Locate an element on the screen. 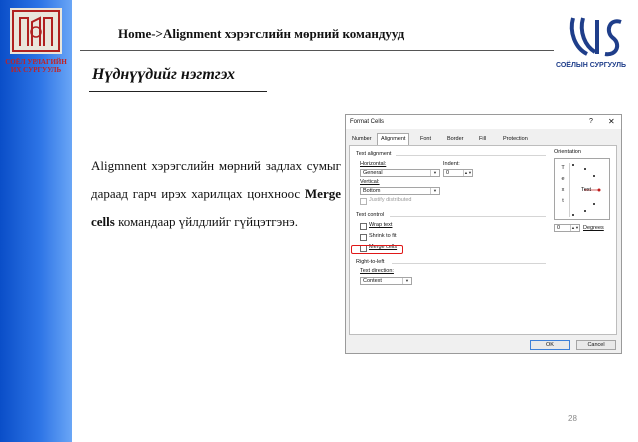  horizontal-select-value: General is located at coordinates (373, 173).